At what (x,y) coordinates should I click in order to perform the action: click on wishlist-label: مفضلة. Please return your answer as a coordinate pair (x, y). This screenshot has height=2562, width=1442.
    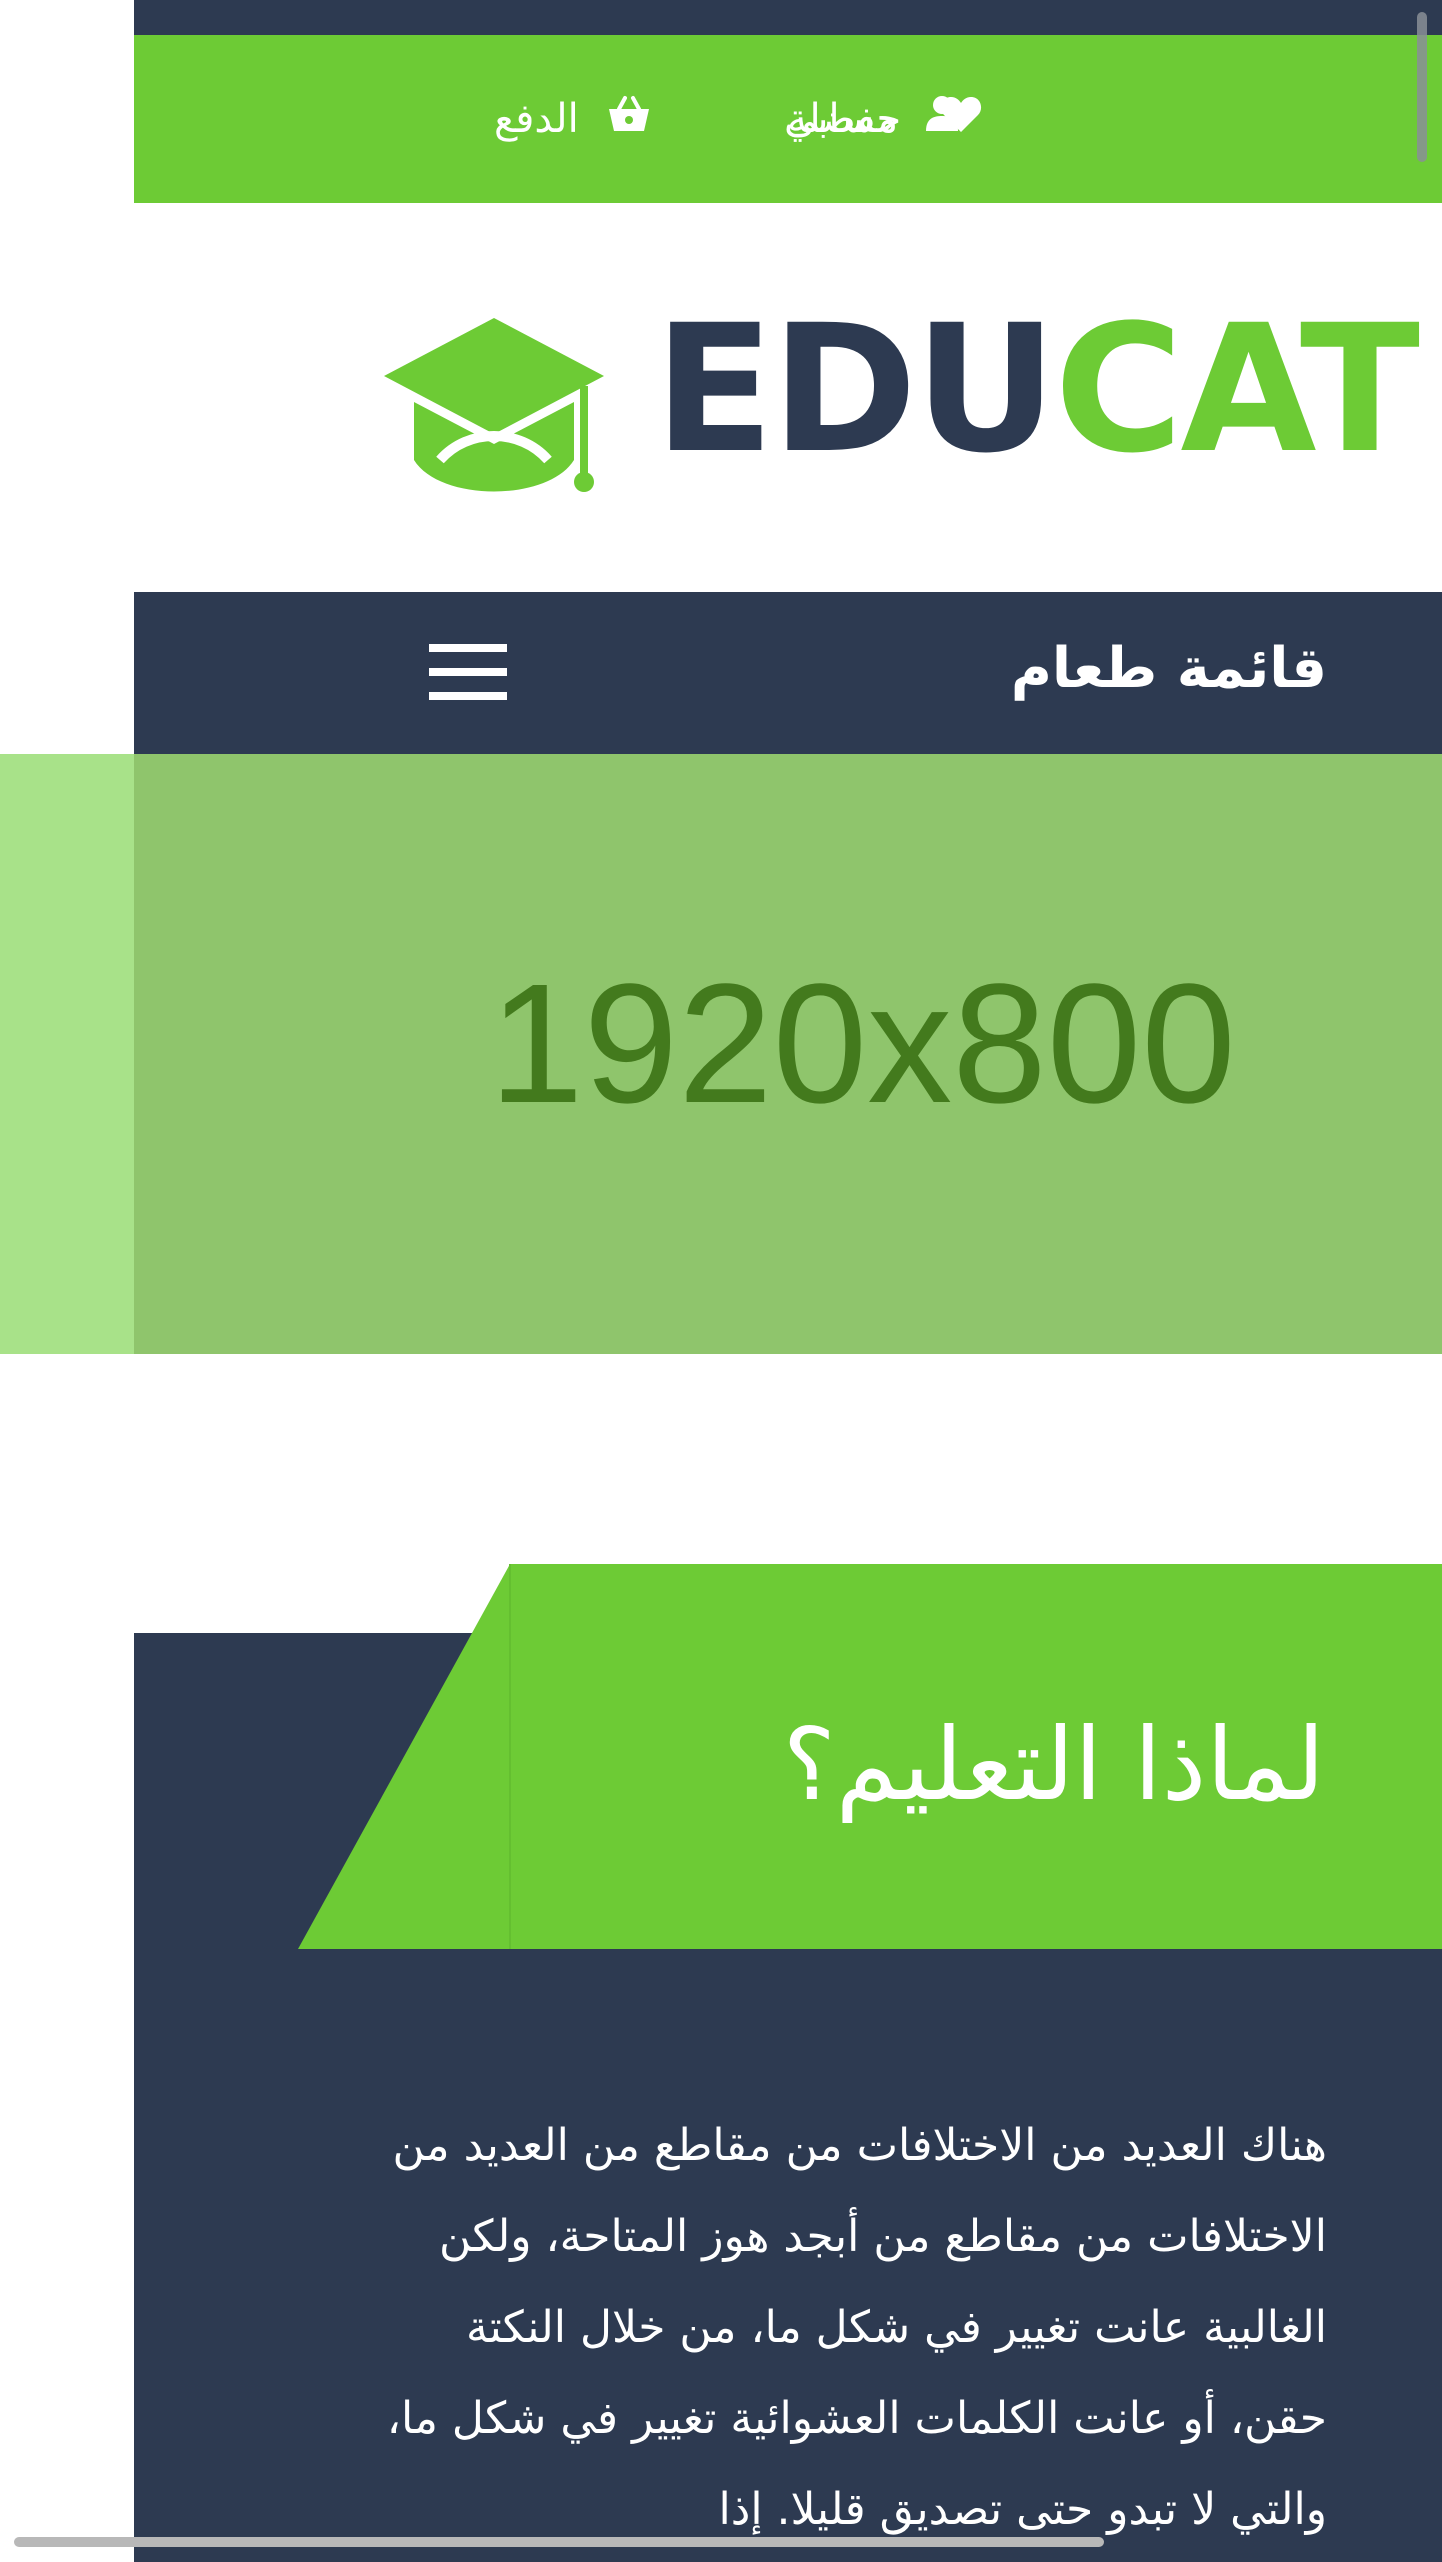
    Looking at the image, I should click on (843, 119).